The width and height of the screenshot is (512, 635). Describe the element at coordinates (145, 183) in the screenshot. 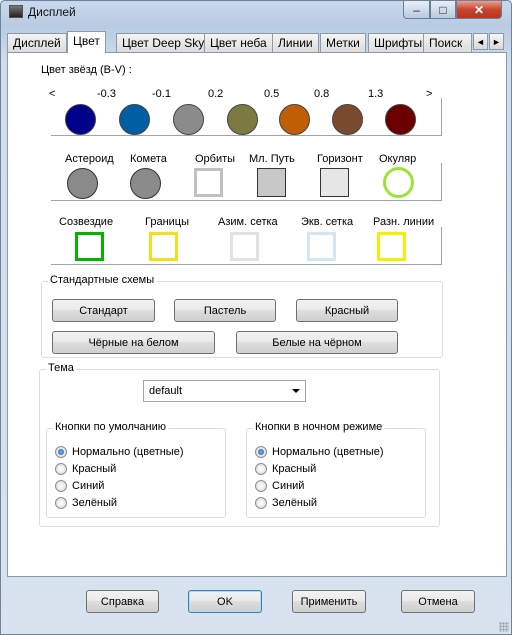

I see `comet-color-swatch` at that location.